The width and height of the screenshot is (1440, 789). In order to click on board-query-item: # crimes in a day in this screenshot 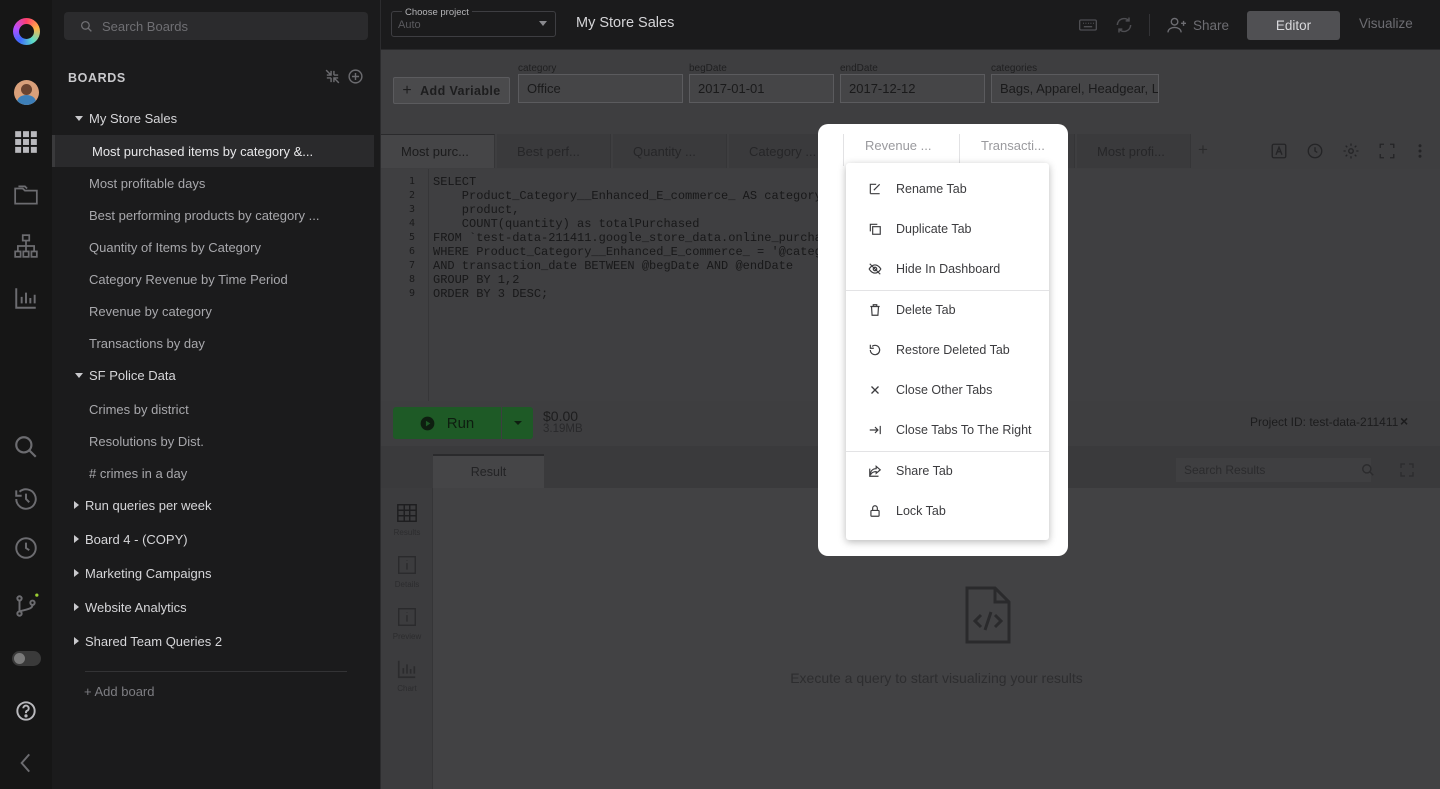, I will do `click(213, 473)`.